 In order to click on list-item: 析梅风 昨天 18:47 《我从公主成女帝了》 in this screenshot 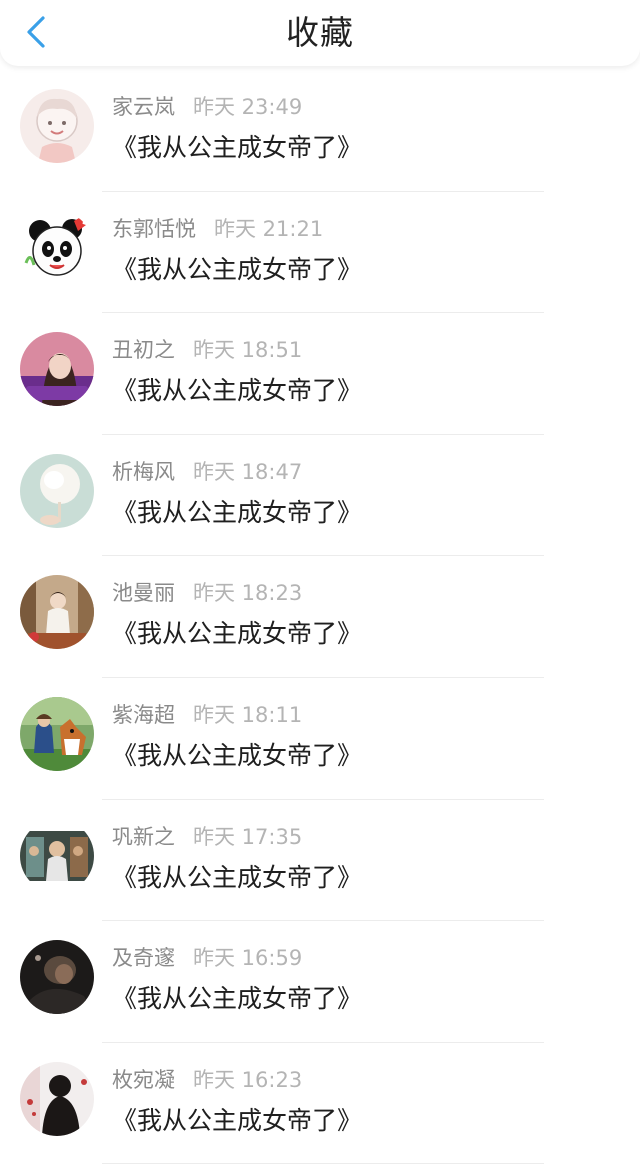, I will do `click(320, 496)`.